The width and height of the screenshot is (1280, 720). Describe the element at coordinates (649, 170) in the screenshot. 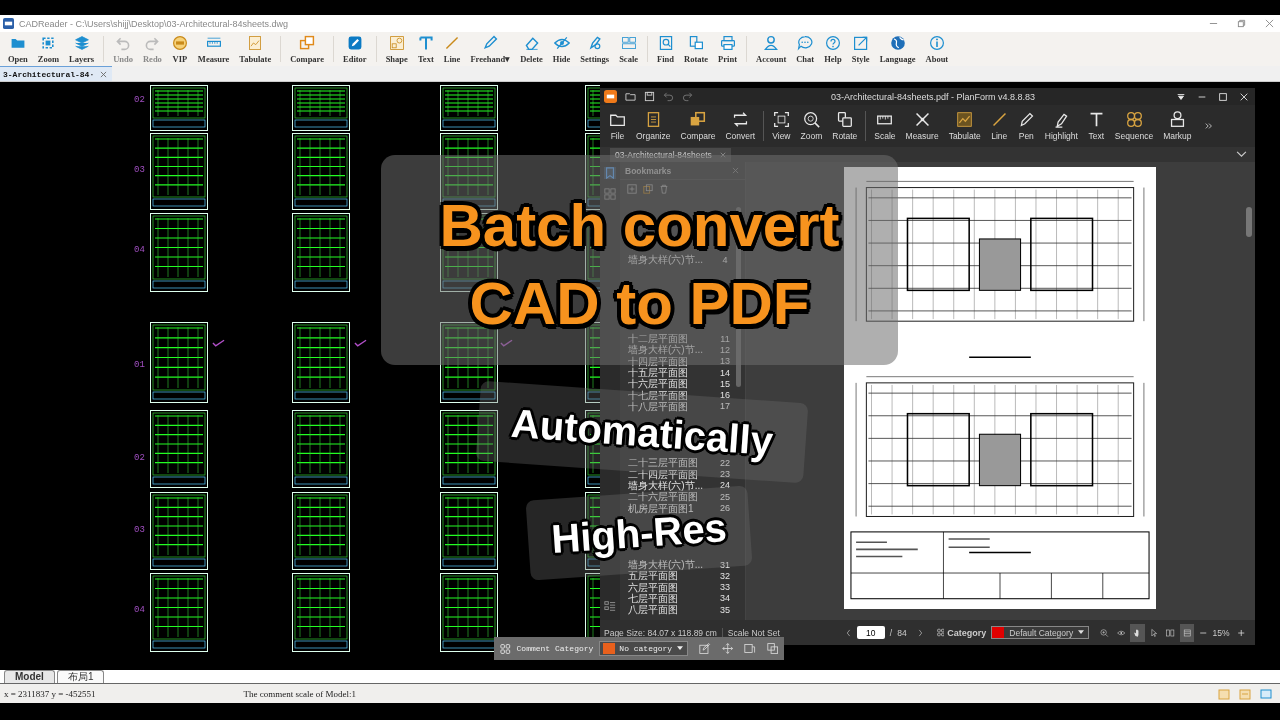

I see `panel-title: Bookmarks` at that location.